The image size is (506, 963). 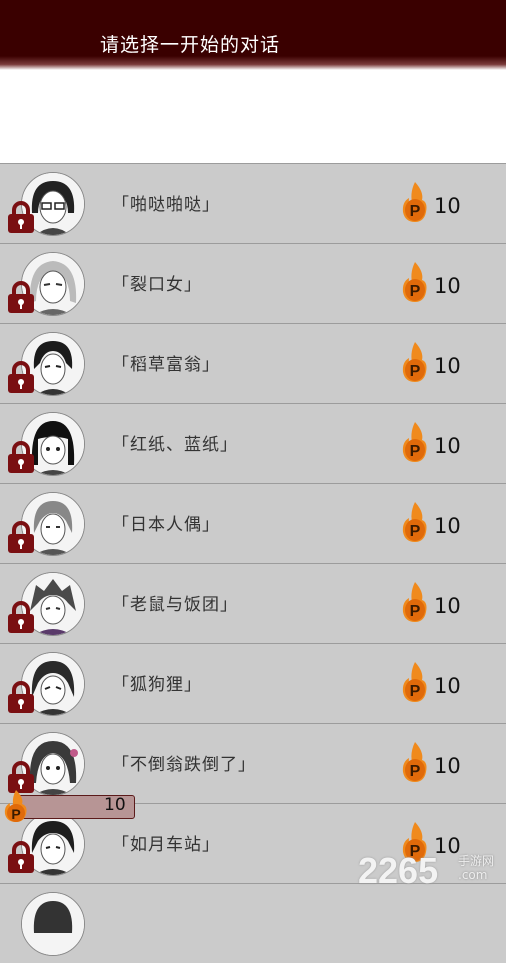 I want to click on conversation-row: 「不倒翁跌倒了」 P 10, so click(x=253, y=763).